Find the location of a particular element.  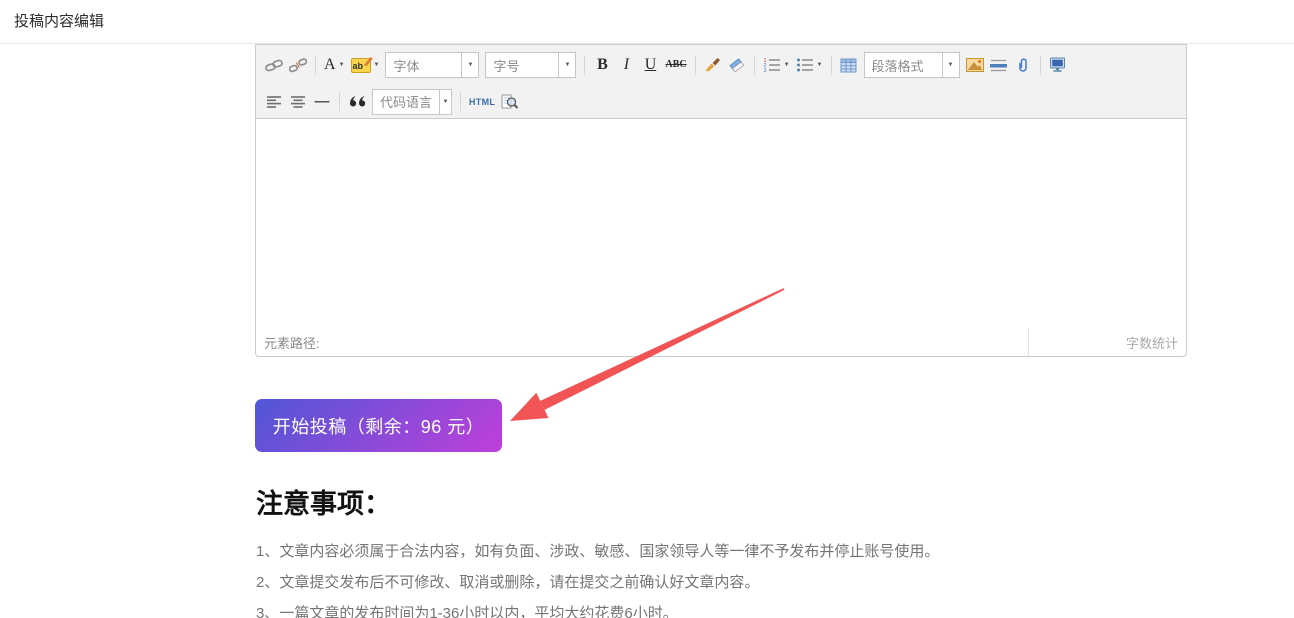

align-center-button is located at coordinates (298, 102).